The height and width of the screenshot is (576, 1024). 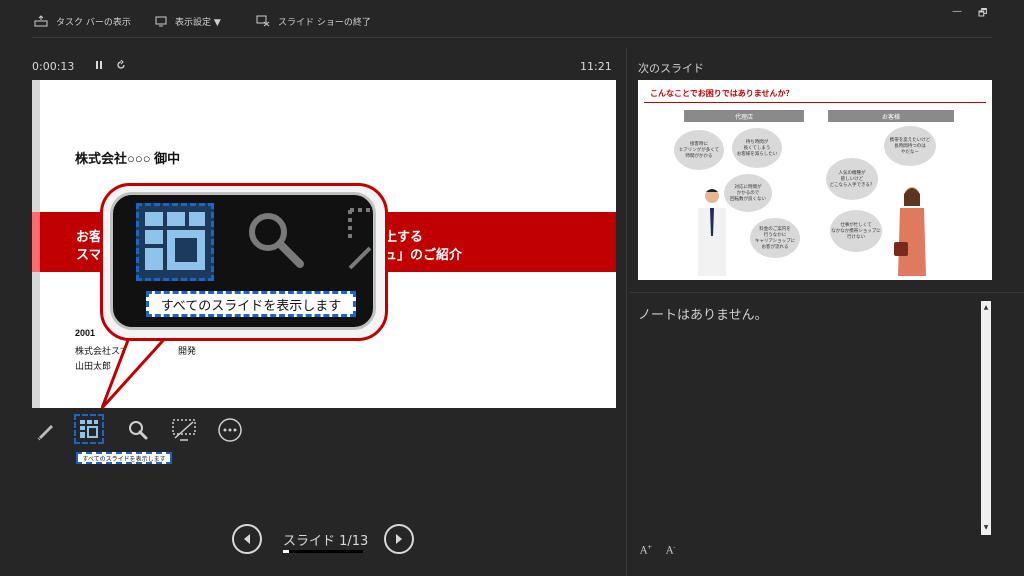 What do you see at coordinates (175, 242) in the screenshot?
I see `zoom-slide-grid-icon` at bounding box center [175, 242].